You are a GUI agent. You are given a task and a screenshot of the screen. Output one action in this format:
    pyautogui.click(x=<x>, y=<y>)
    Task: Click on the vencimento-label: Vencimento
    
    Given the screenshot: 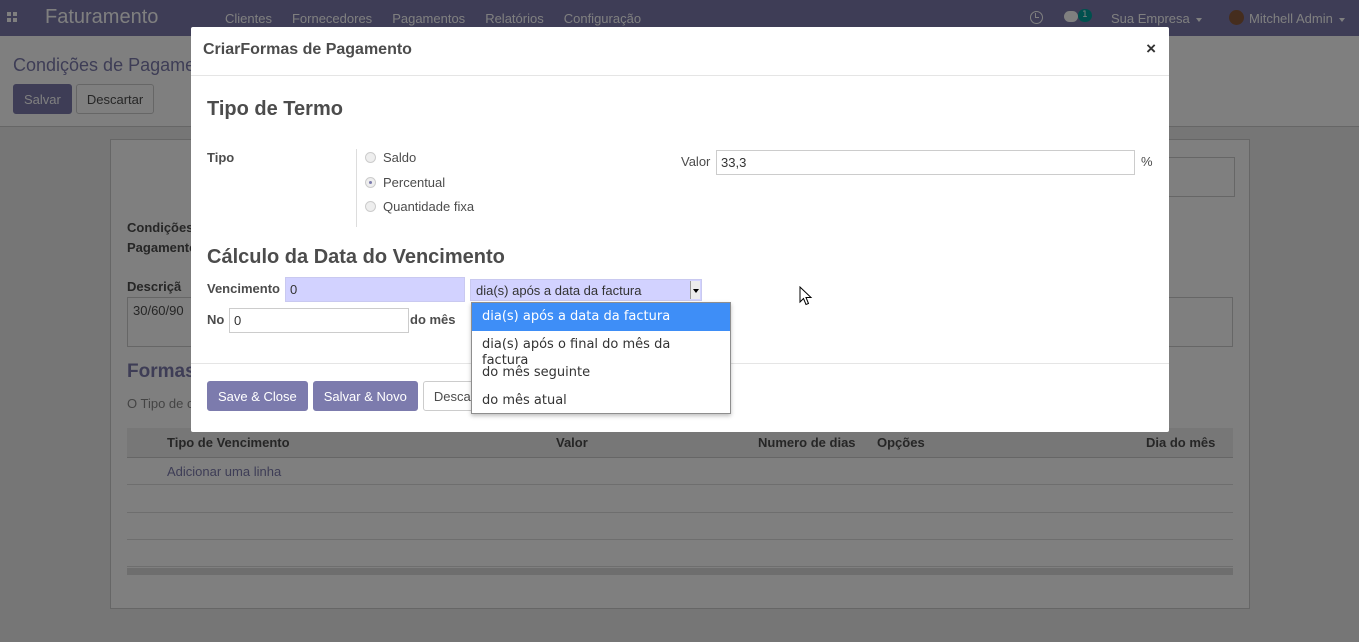 What is the action you would take?
    pyautogui.click(x=243, y=288)
    